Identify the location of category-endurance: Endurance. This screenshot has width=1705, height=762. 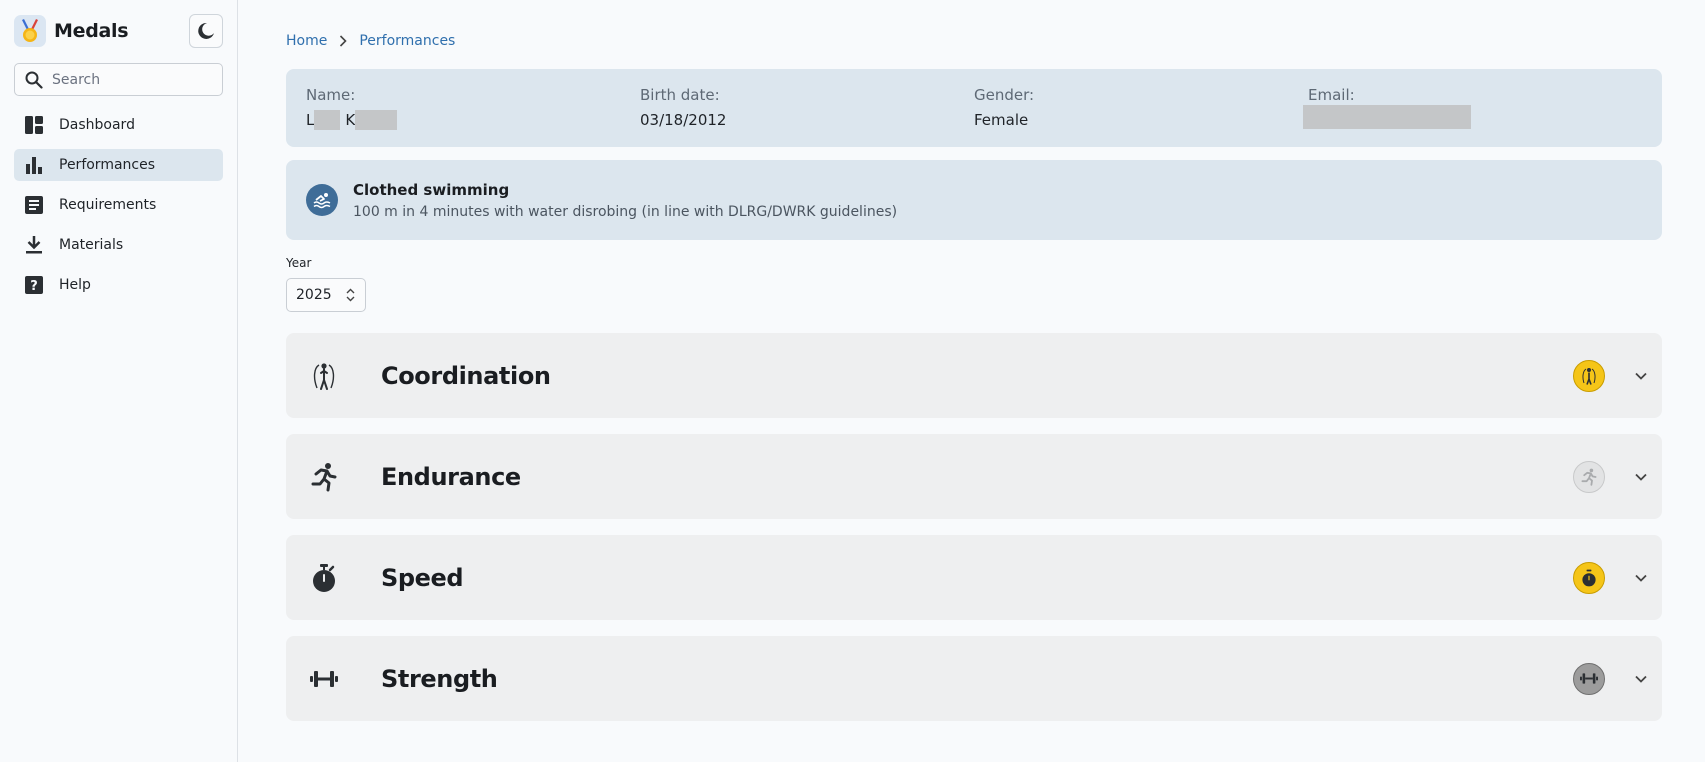
(974, 476).